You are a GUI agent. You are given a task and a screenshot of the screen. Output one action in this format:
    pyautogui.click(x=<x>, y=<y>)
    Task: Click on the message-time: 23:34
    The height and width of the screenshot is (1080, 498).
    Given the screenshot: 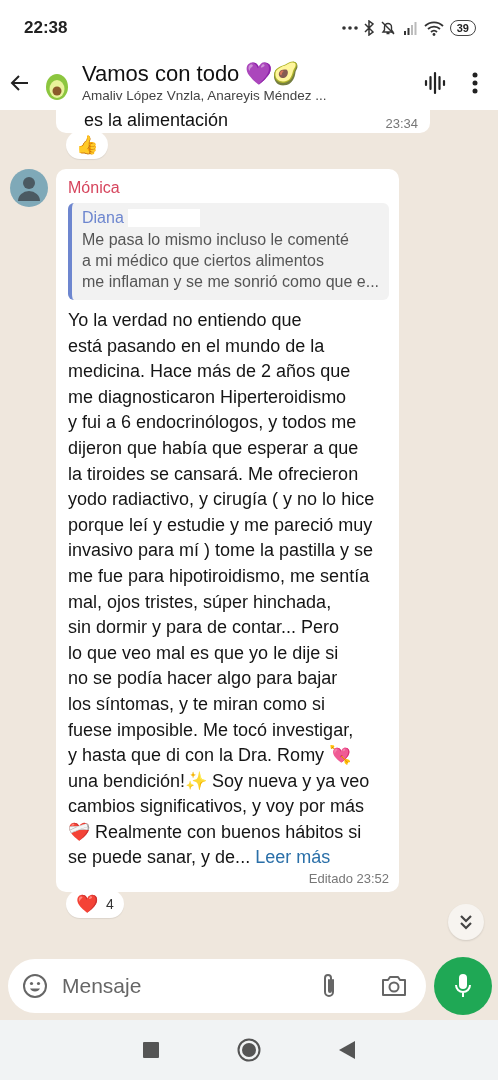 What is the action you would take?
    pyautogui.click(x=401, y=123)
    